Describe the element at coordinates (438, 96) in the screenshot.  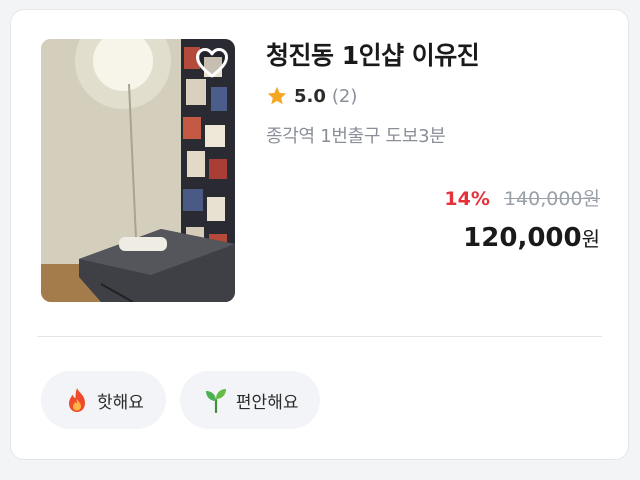
I see `rating: 5.0 (2)` at that location.